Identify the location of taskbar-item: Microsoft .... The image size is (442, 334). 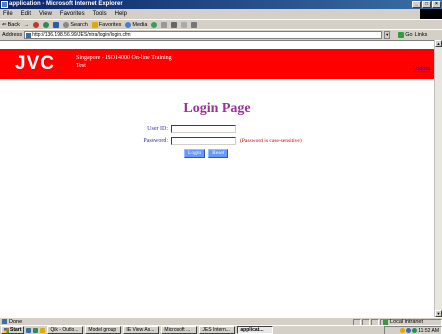
(179, 330).